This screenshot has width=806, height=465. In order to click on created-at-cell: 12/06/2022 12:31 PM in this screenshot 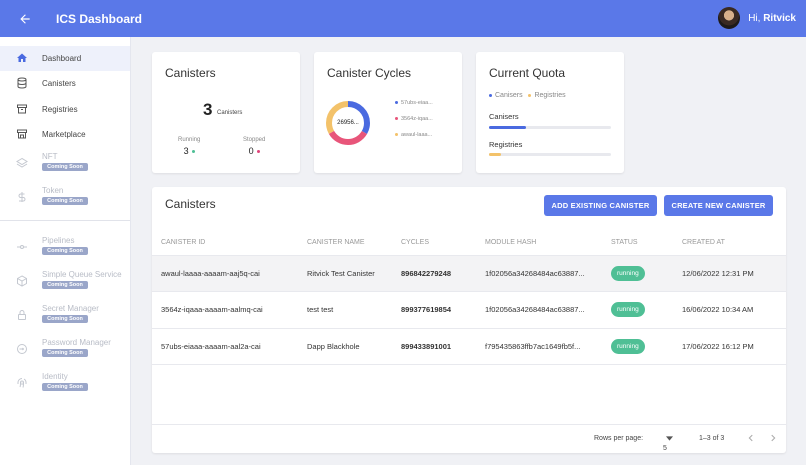, I will do `click(729, 273)`.